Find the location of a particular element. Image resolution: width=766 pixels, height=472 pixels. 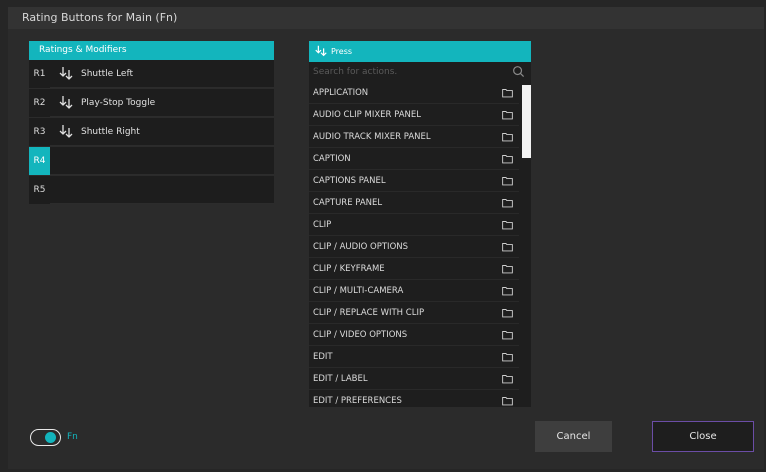

action-label: CLIP / MULTI-CAMERA is located at coordinates (358, 291).